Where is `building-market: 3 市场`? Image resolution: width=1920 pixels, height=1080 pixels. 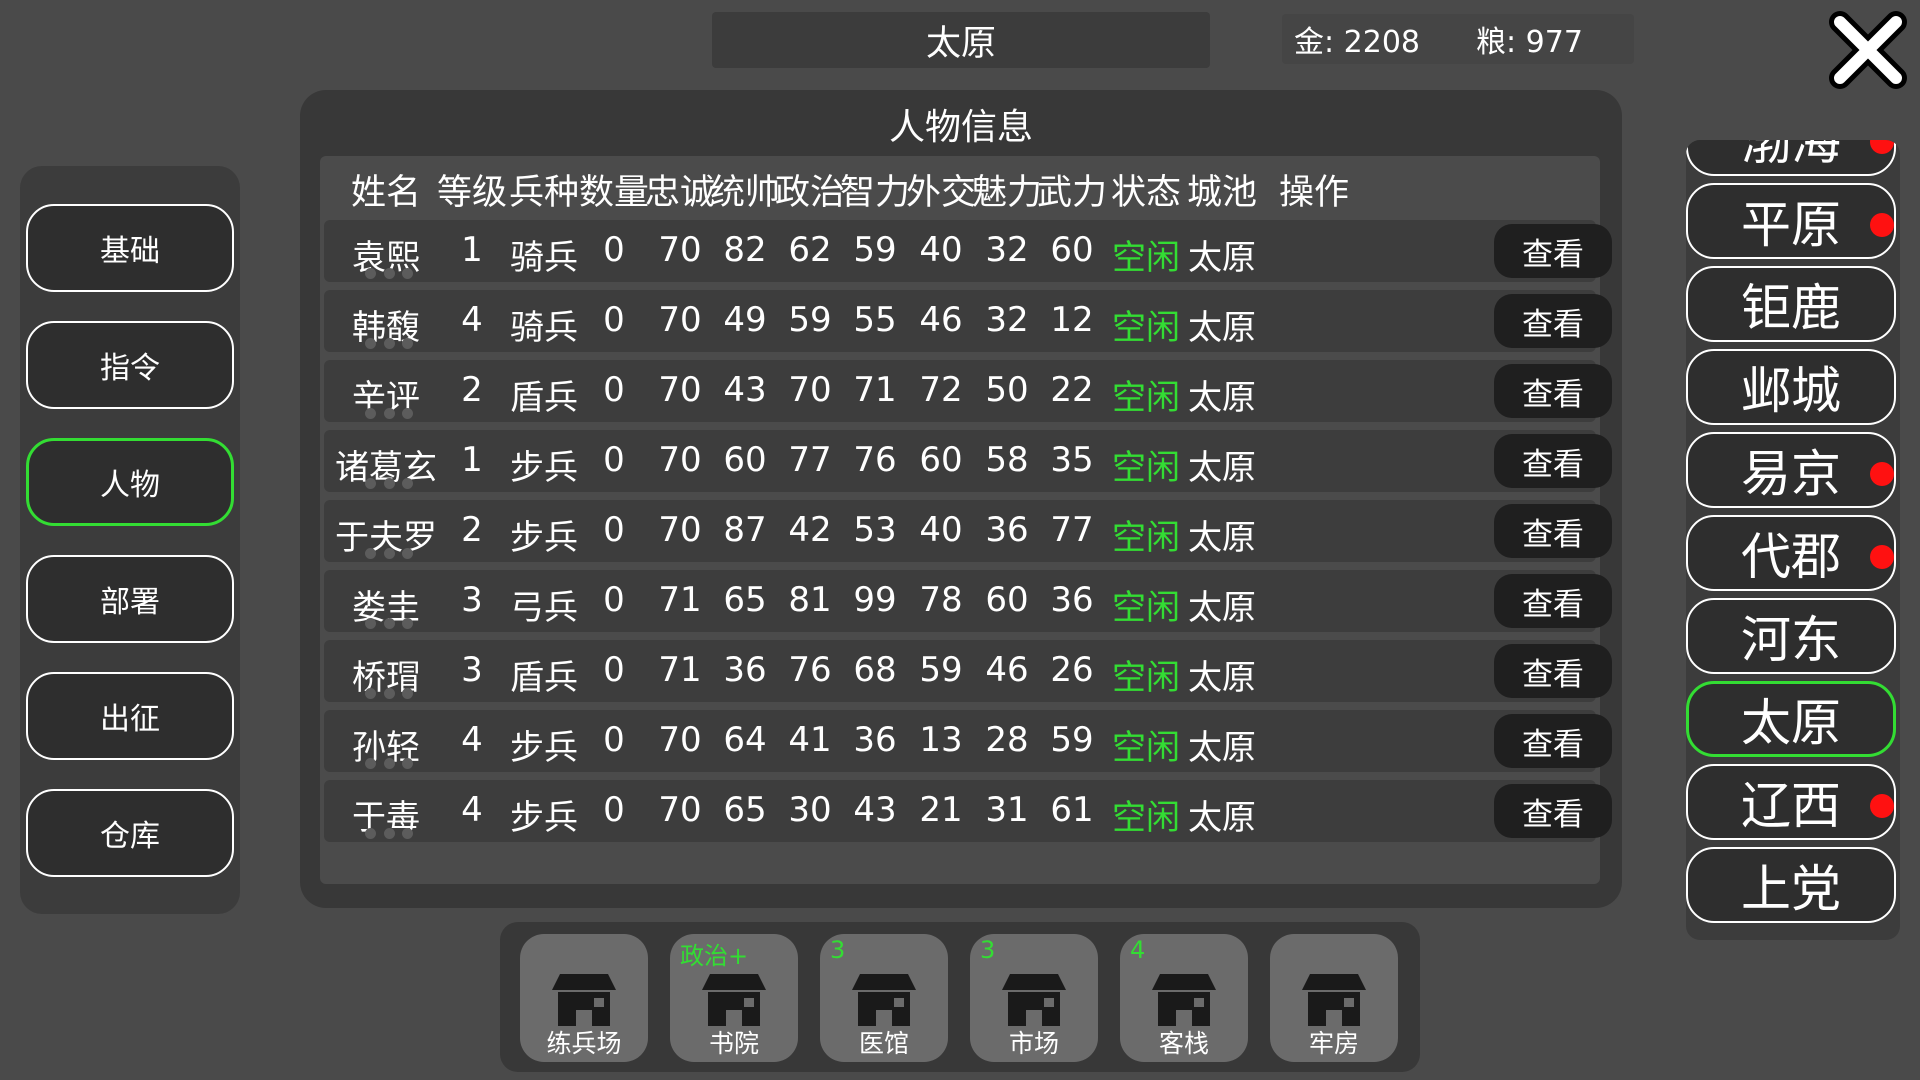
building-market: 3 市场 is located at coordinates (1034, 998).